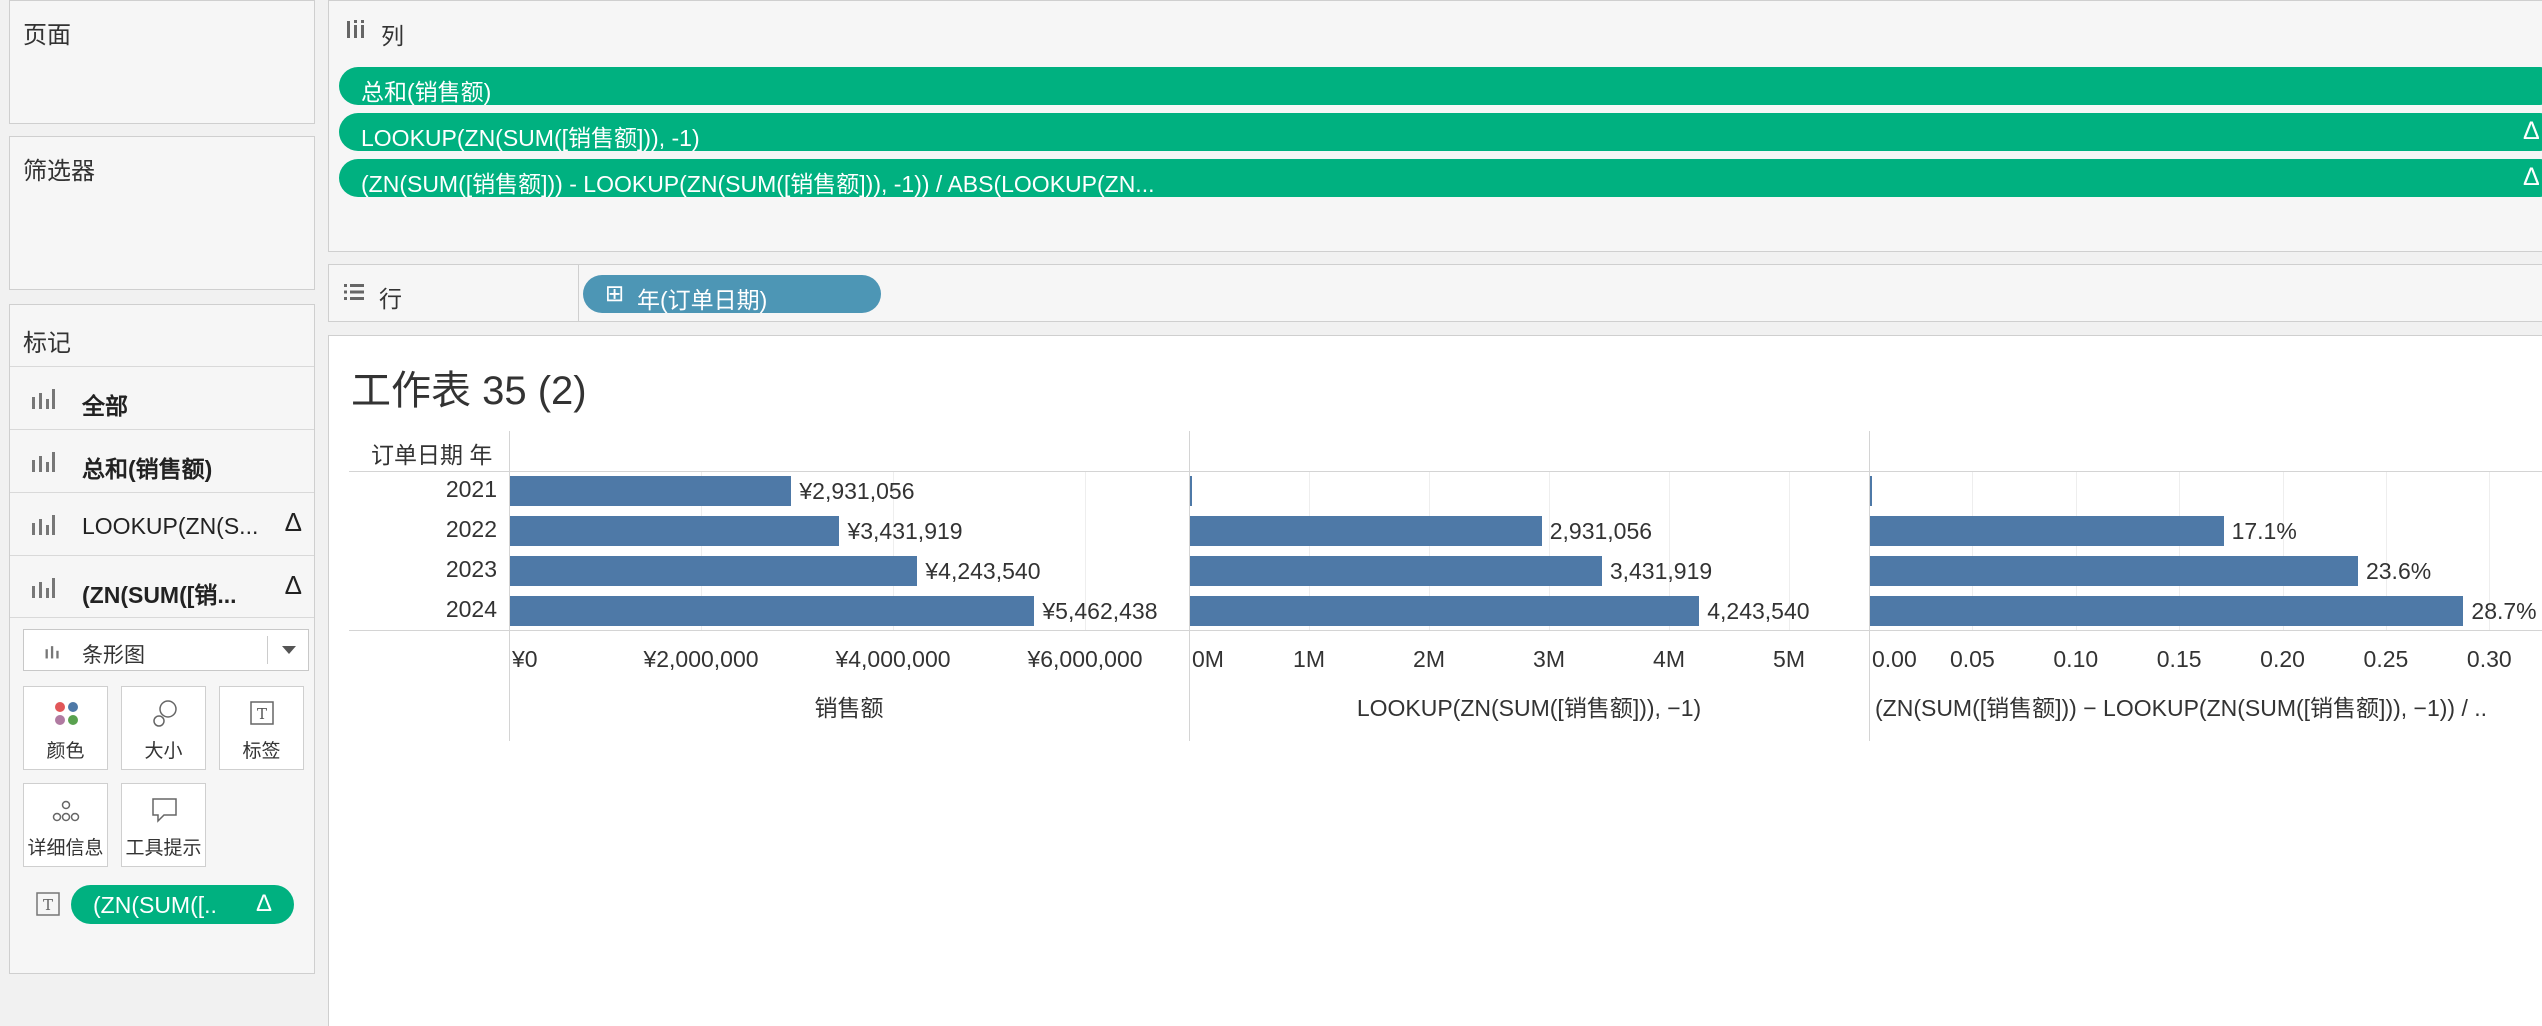 This screenshot has width=2542, height=1026. I want to click on color-button: 颜色, so click(65, 728).